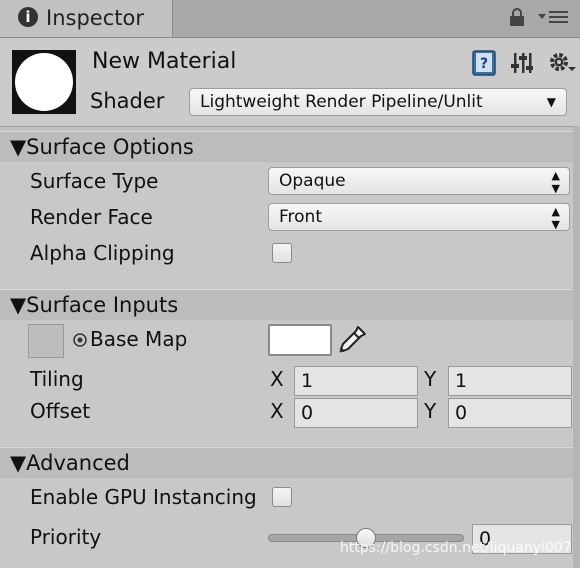  What do you see at coordinates (551, 102) in the screenshot?
I see `dropdown-arrow-icon: ▼` at bounding box center [551, 102].